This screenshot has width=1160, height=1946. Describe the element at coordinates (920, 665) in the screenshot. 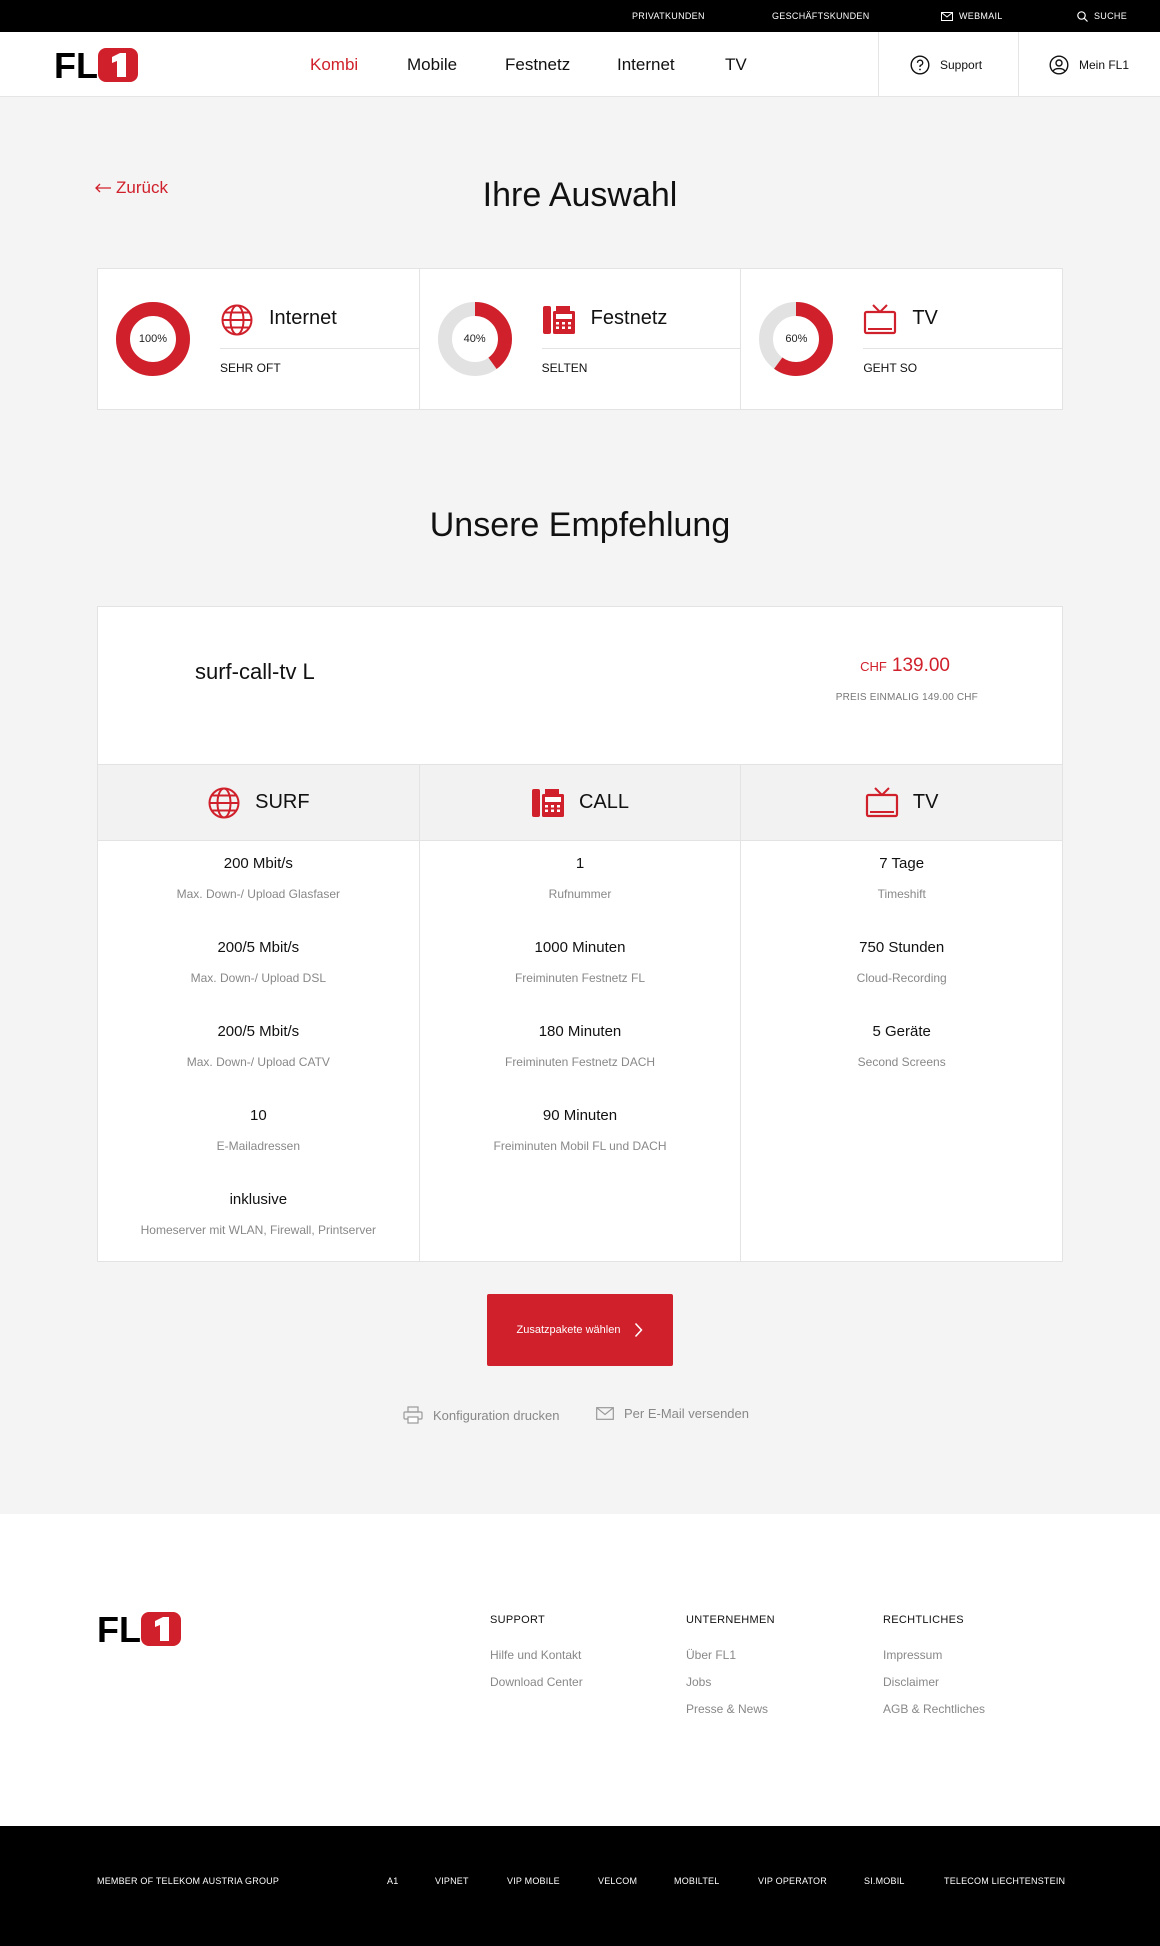

I see `price-value: 139.00` at that location.